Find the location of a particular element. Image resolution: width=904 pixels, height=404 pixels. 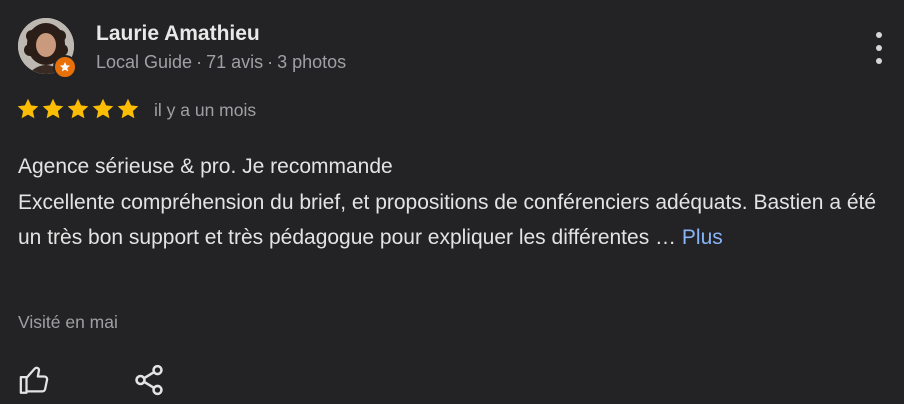

reviewer-meta: Local Guide · 71 avis · 3 photos is located at coordinates (221, 62).